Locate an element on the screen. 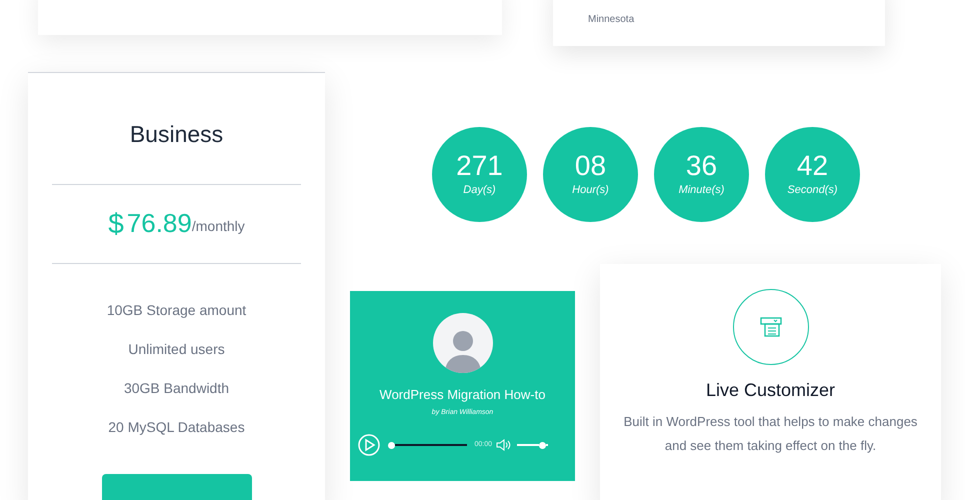 This screenshot has height=500, width=965. feature-title: Live Customizer is located at coordinates (771, 390).